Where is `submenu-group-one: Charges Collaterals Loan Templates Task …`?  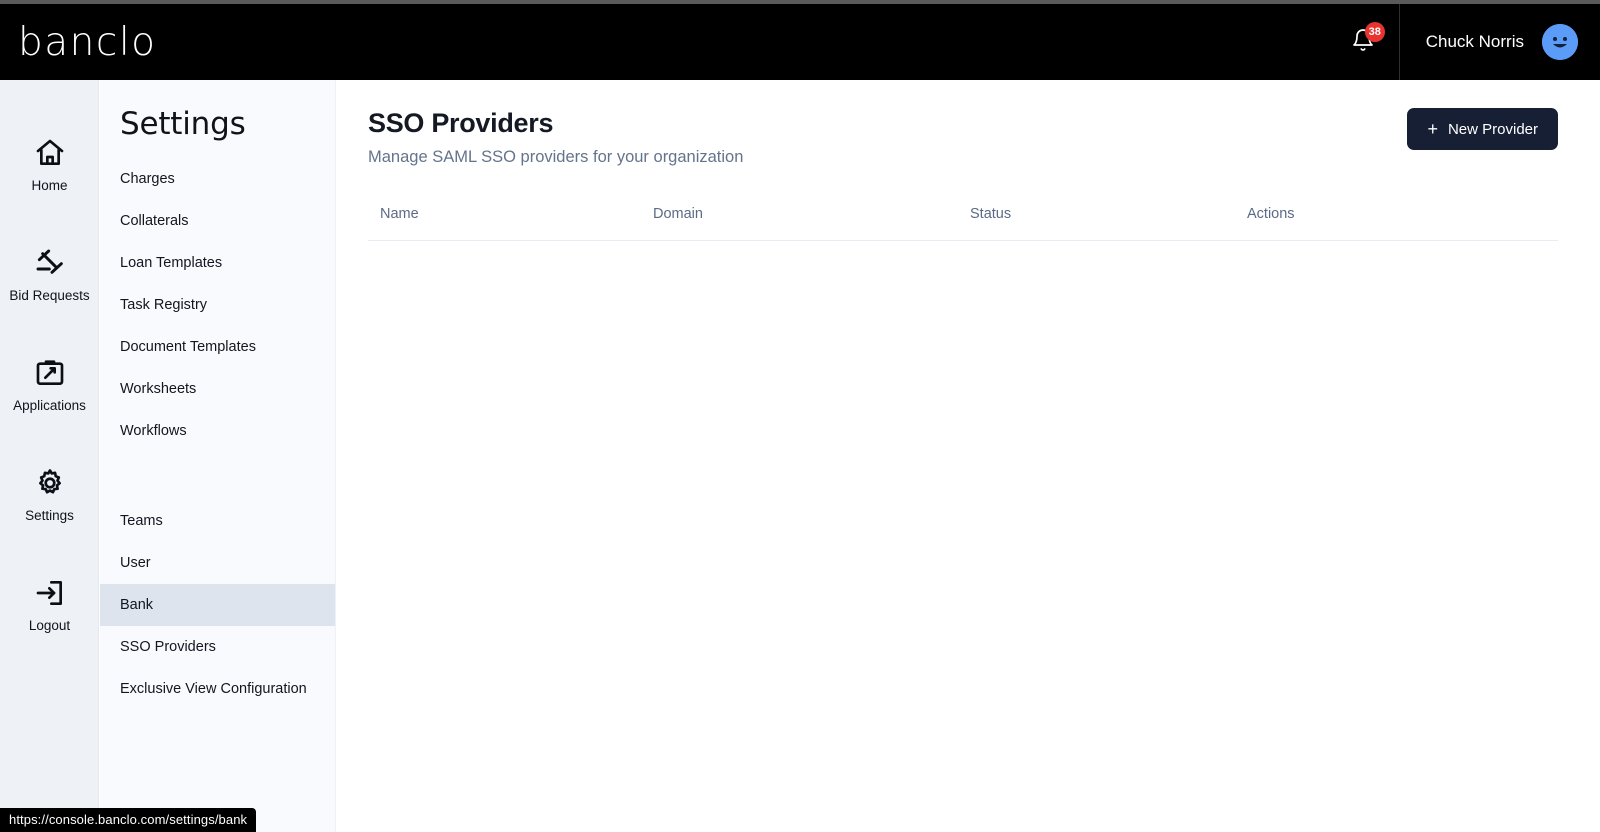
submenu-group-one: Charges Collaterals Loan Templates Task … is located at coordinates (217, 305).